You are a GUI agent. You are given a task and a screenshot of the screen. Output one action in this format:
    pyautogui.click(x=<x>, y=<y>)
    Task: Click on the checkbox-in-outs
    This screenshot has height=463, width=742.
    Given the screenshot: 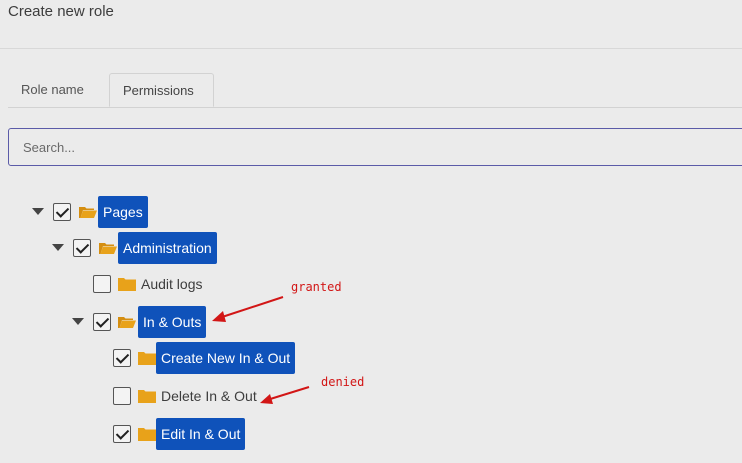 What is the action you would take?
    pyautogui.click(x=102, y=322)
    